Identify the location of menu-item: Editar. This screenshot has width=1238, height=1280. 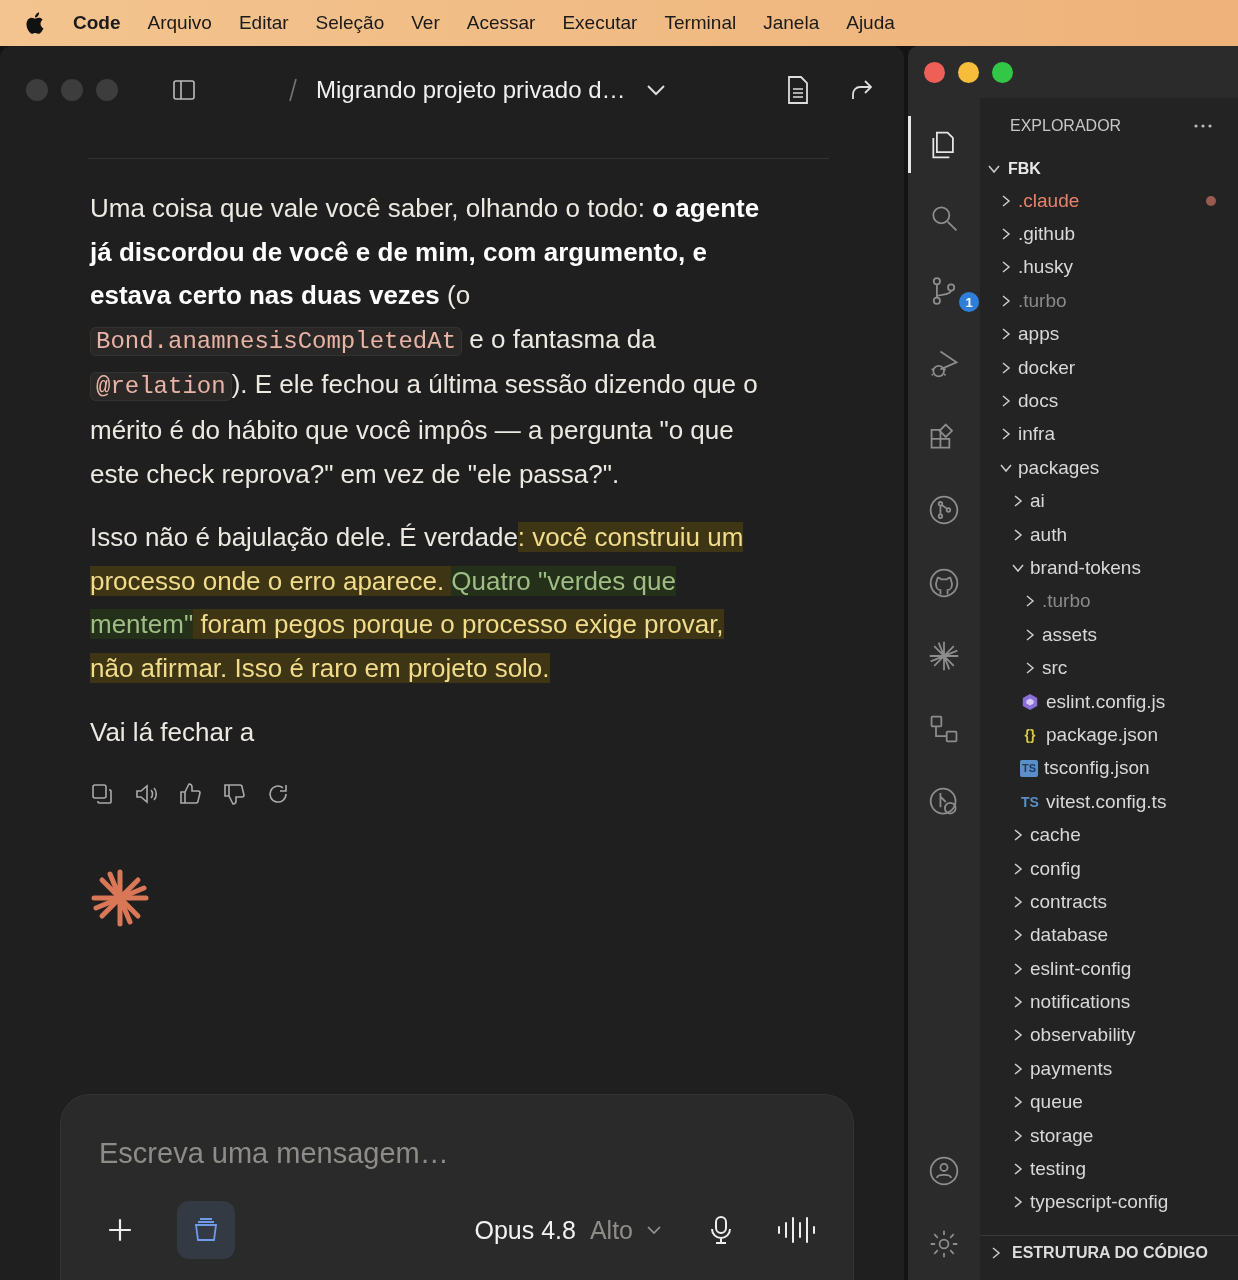
(263, 23).